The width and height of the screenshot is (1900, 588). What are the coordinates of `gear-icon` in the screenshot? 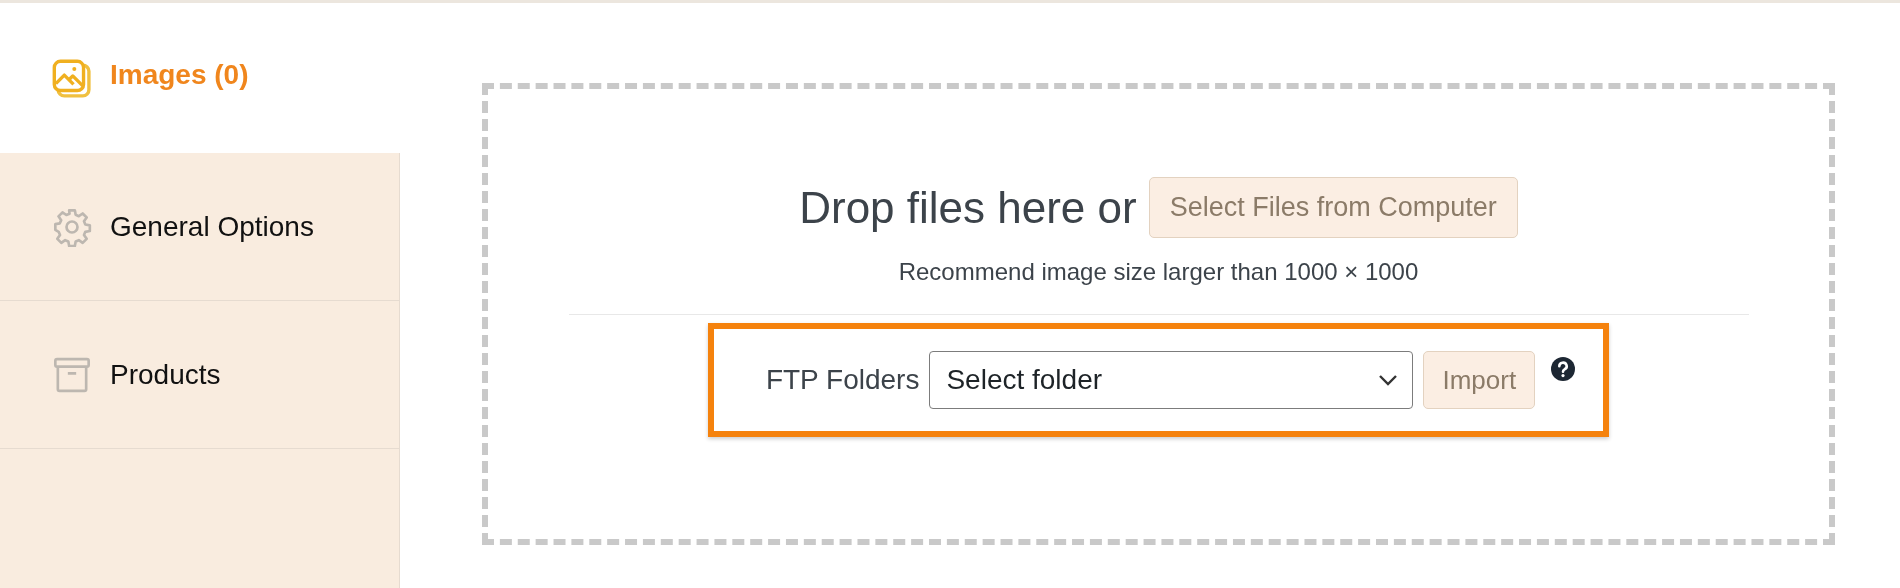 It's located at (72, 226).